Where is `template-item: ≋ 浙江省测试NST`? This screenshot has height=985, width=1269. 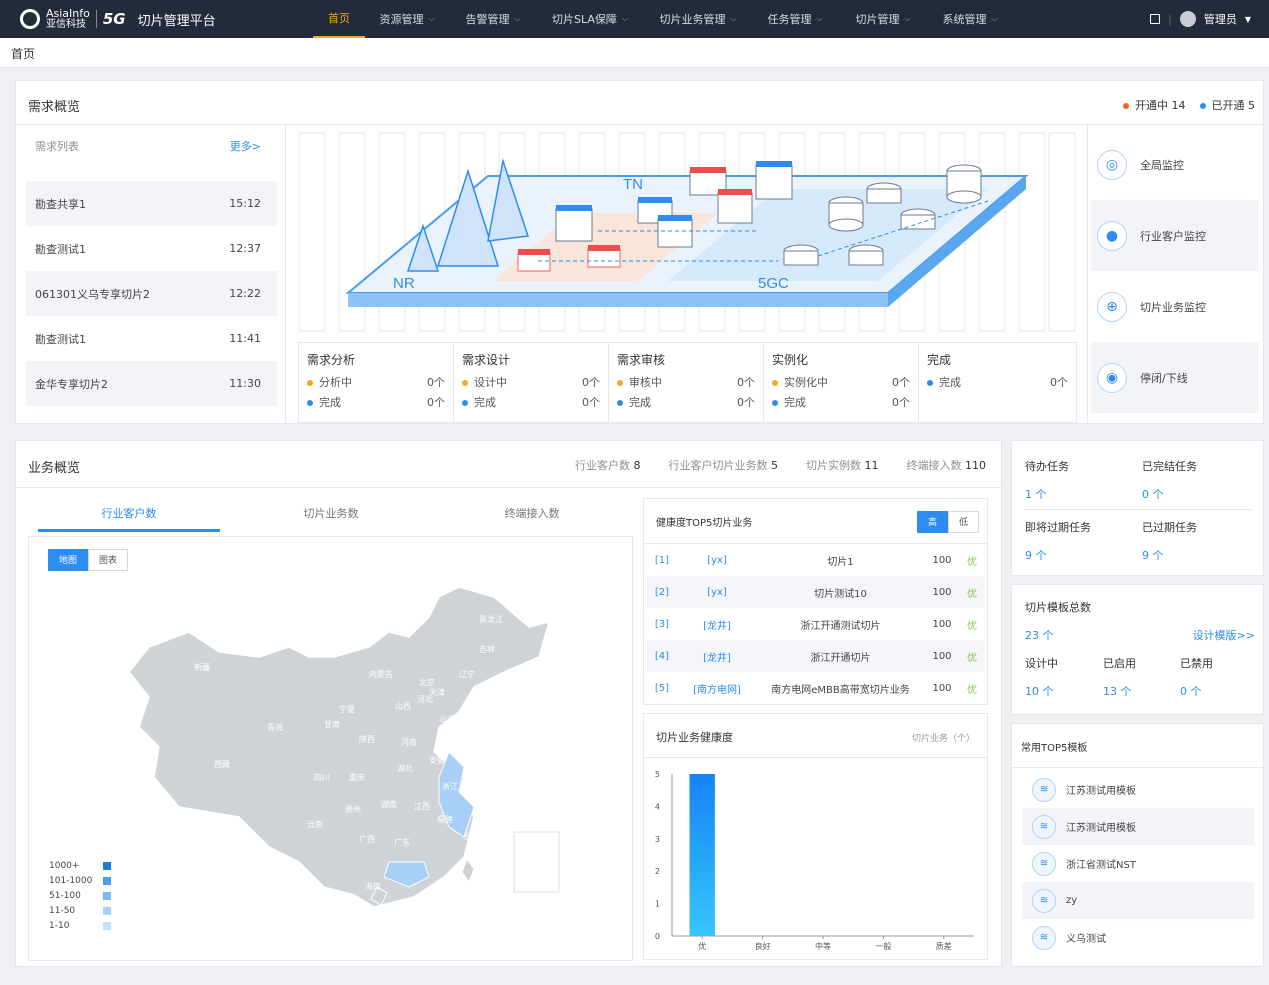 template-item: ≋ 浙江省测试NST is located at coordinates (1138, 863).